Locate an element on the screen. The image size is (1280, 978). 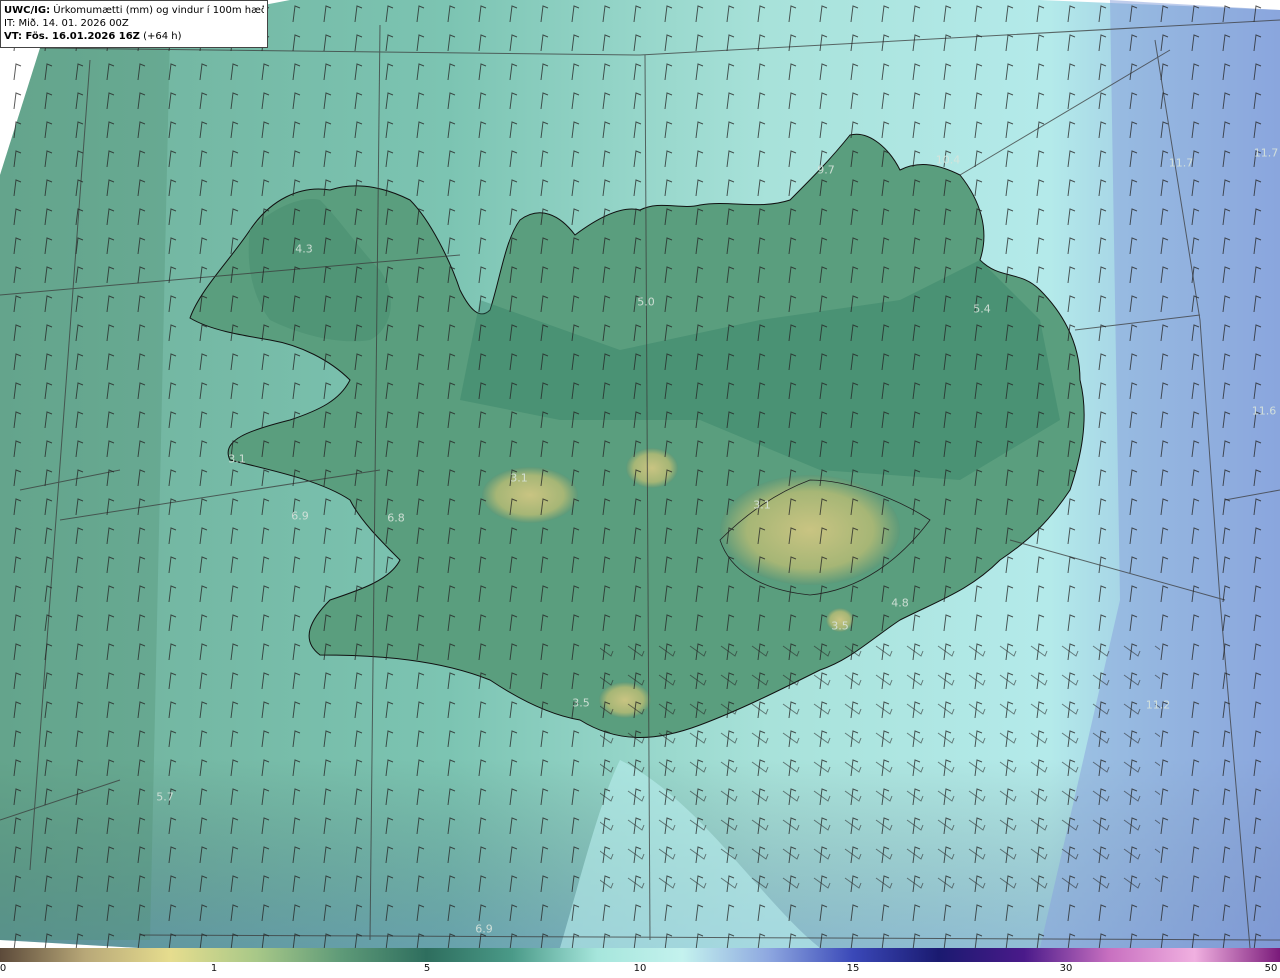
lead-time: (+64 h) is located at coordinates (162, 36).